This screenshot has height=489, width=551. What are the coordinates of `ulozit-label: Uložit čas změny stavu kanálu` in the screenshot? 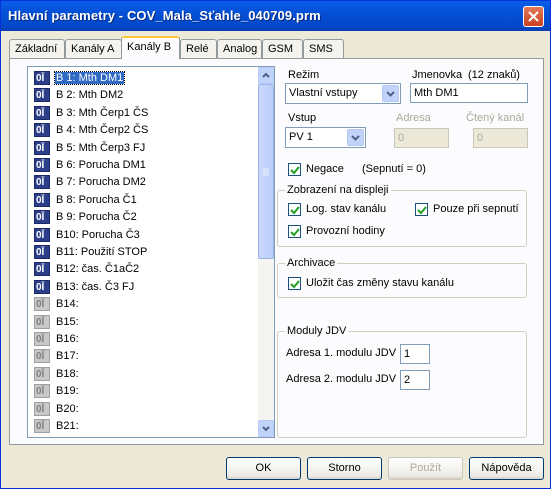 It's located at (380, 283).